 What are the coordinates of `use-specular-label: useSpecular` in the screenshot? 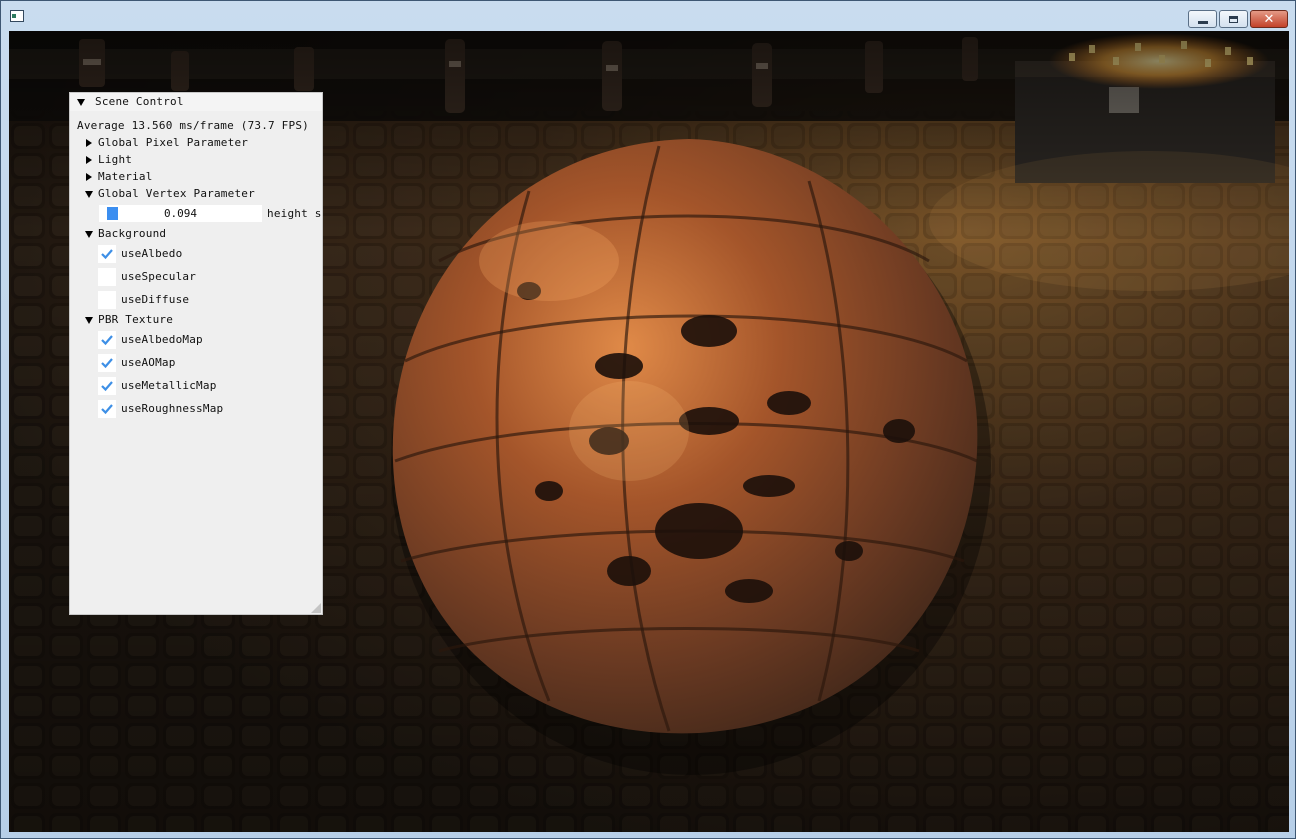 It's located at (159, 276).